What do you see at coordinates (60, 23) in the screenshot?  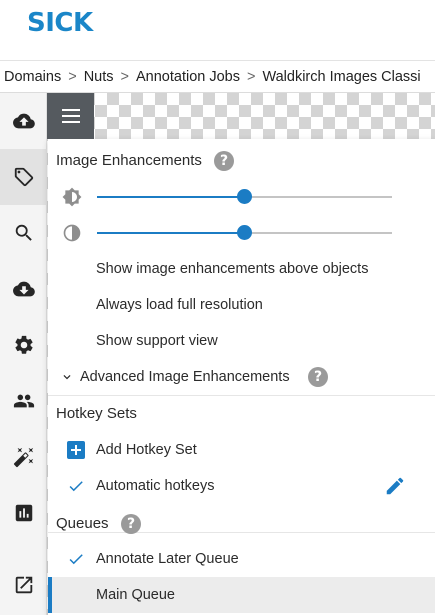 I see `sick-logo: SICK` at bounding box center [60, 23].